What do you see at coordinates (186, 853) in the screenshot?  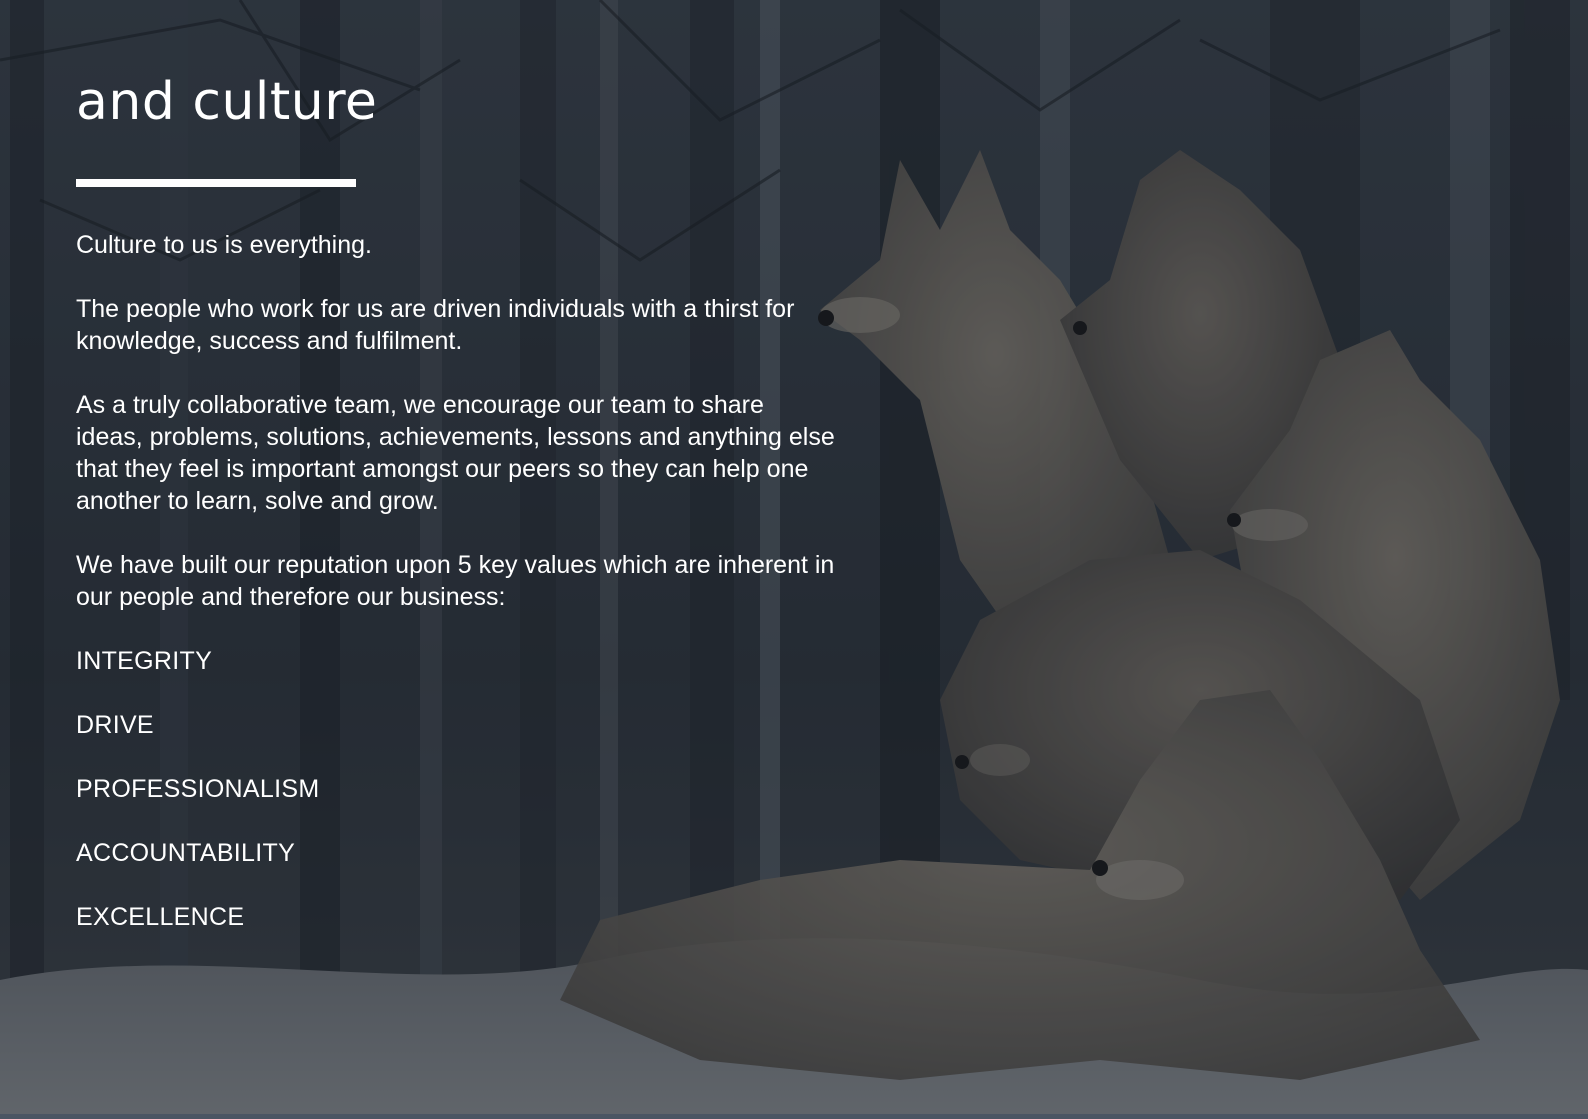 I see `value-accountability: ACCOUNTABILITY` at bounding box center [186, 853].